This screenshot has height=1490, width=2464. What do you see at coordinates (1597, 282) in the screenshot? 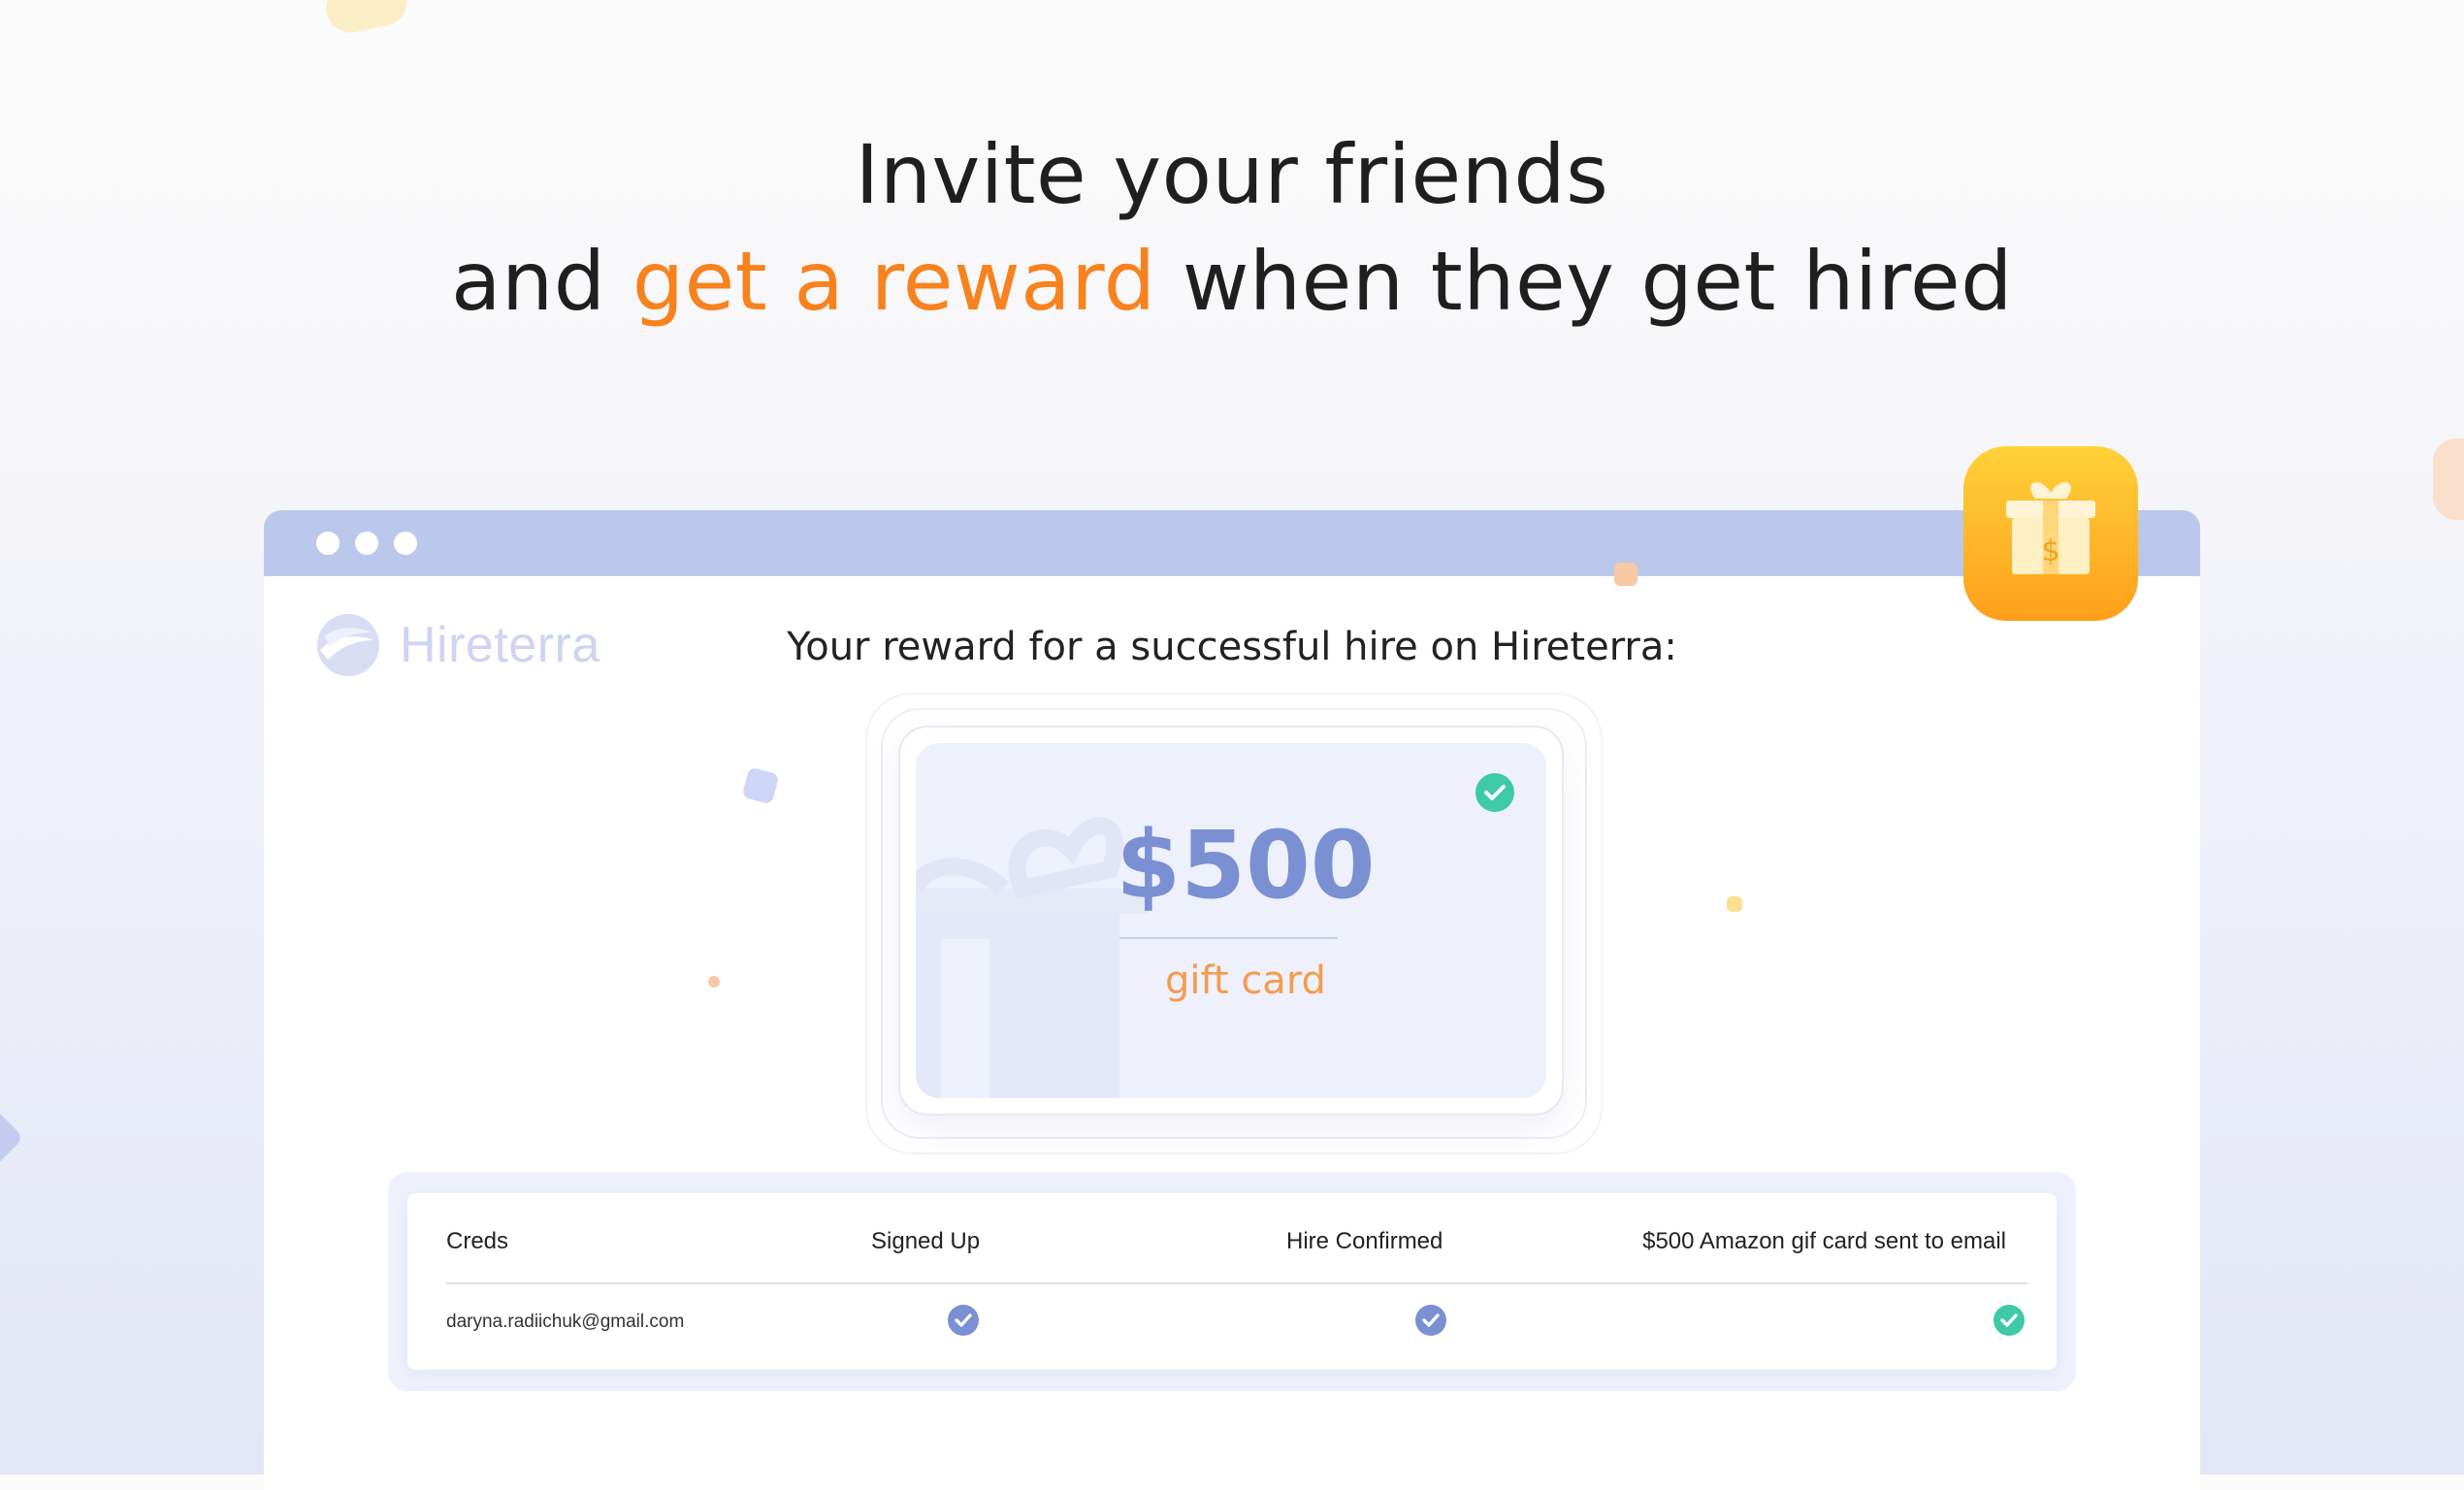
I see `headline-suffix: when they get hired` at bounding box center [1597, 282].